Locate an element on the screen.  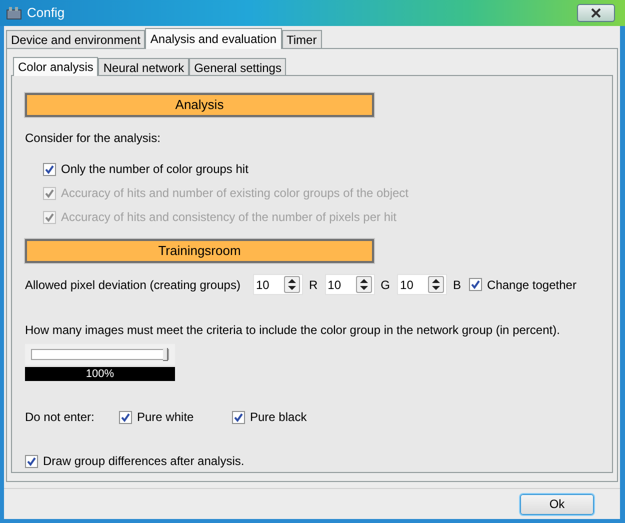
close-icon is located at coordinates (596, 13).